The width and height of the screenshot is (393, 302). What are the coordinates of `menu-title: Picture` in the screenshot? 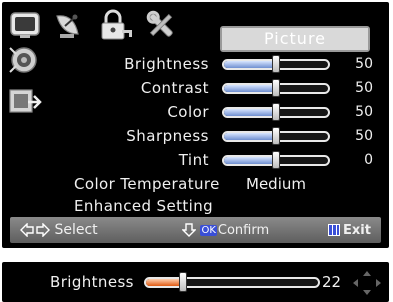 It's located at (295, 39).